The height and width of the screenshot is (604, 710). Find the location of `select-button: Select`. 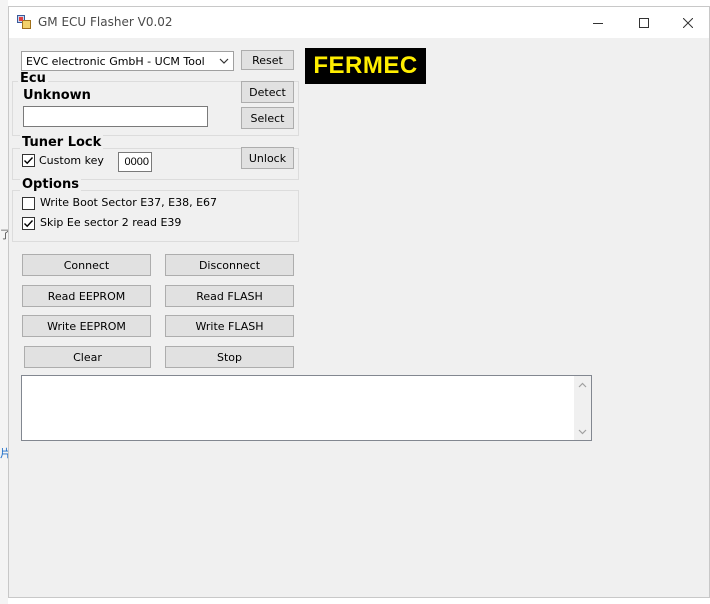

select-button: Select is located at coordinates (267, 118).